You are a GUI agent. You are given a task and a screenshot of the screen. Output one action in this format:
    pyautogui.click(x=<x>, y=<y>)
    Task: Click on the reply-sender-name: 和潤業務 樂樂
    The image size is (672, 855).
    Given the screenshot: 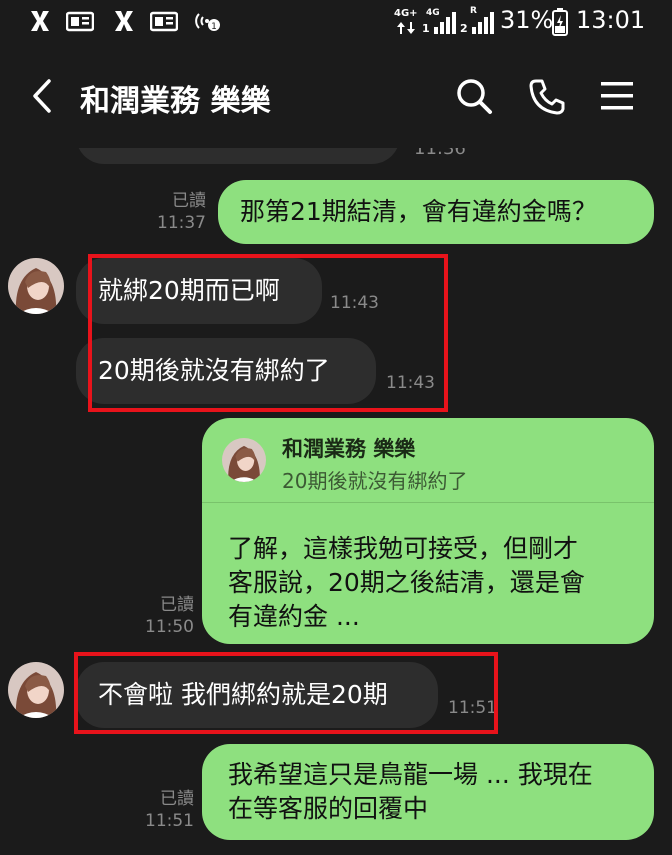 What is the action you would take?
    pyautogui.click(x=349, y=449)
    